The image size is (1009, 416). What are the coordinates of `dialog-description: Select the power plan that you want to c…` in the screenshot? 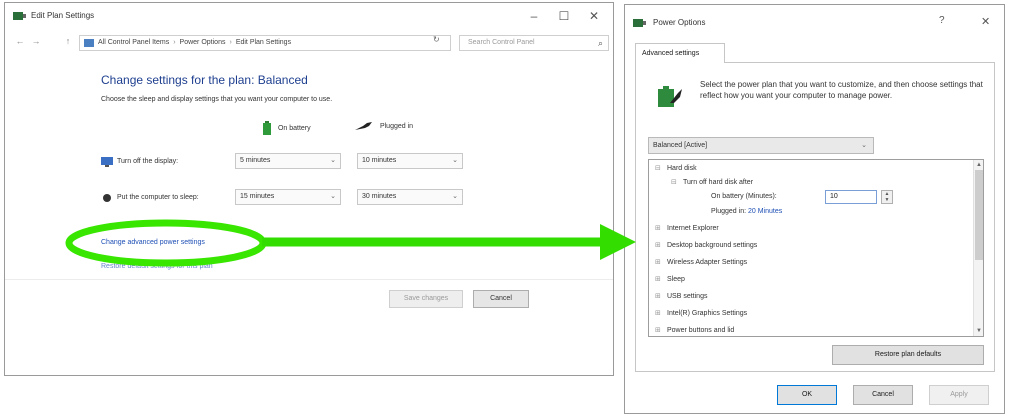 It's located at (841, 90).